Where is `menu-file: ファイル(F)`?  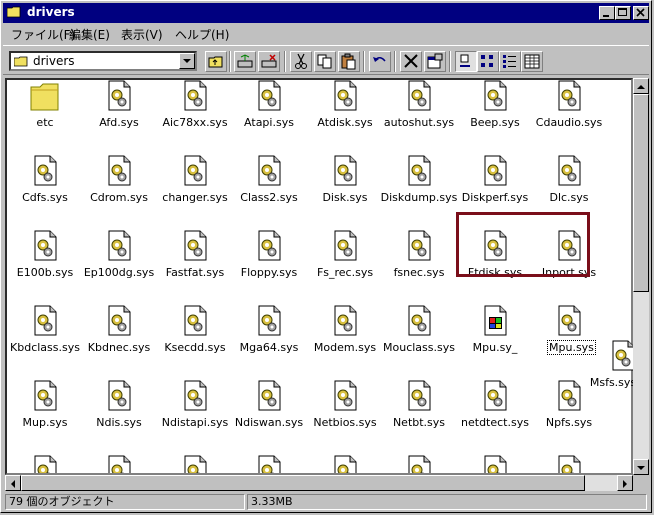 menu-file: ファイル(F) is located at coordinates (43, 34).